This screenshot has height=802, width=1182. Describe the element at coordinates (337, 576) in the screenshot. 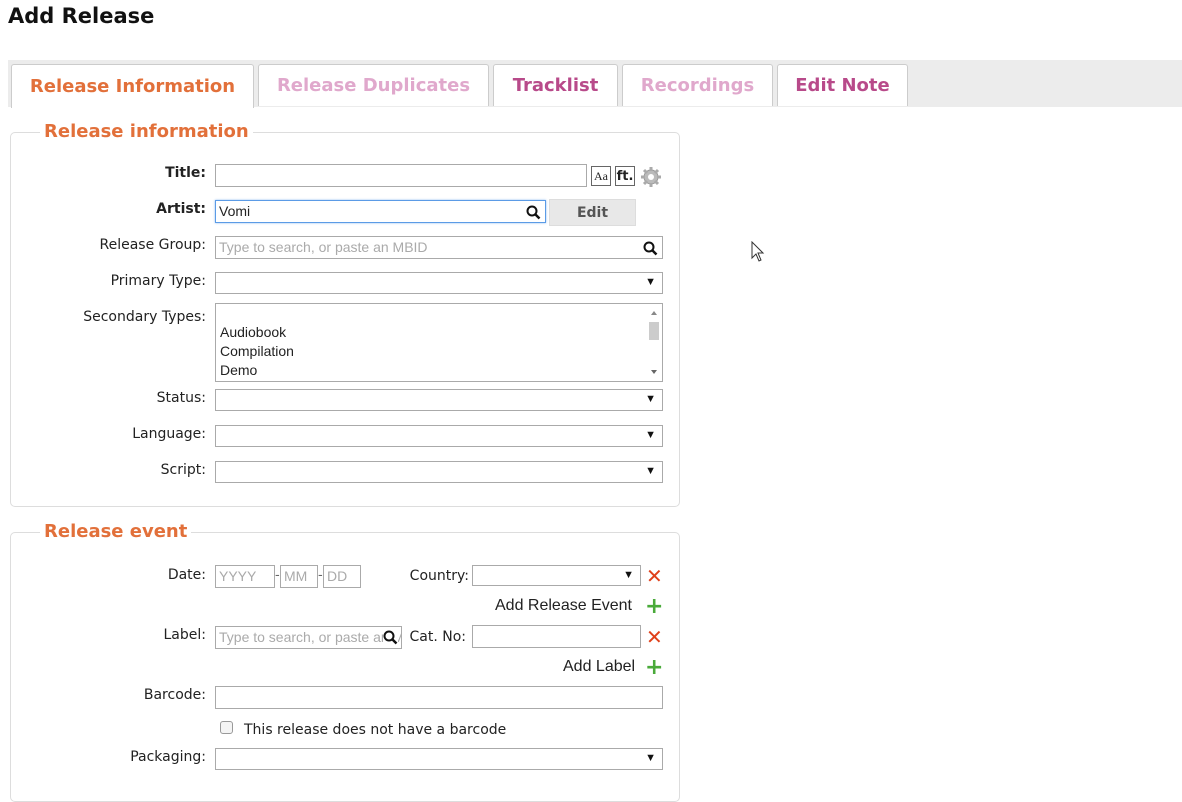

I see `day-placeholder: DD` at that location.